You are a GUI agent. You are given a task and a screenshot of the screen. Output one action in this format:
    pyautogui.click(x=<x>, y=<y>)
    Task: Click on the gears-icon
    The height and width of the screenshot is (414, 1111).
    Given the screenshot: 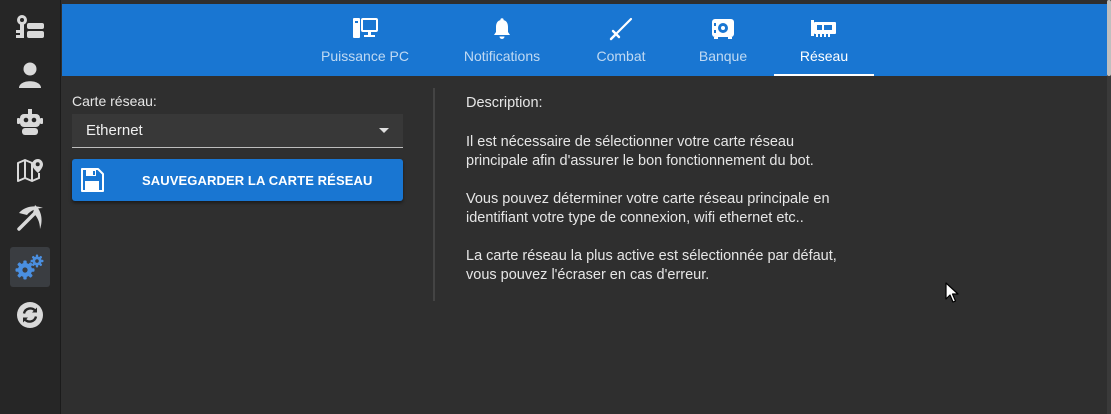 What is the action you would take?
    pyautogui.click(x=29, y=267)
    